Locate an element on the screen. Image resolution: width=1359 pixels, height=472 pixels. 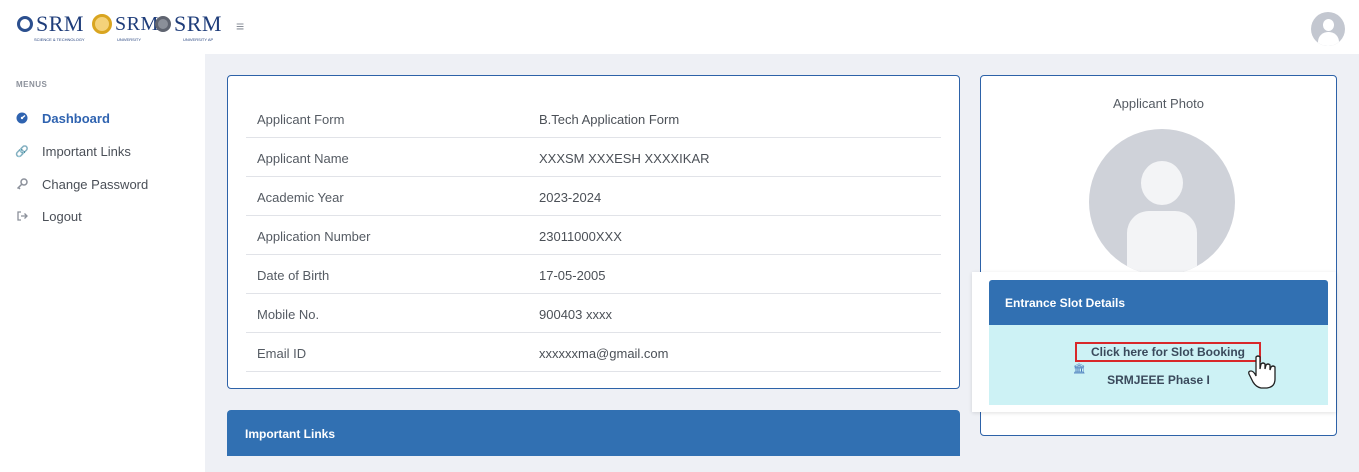
srm-logo-2-text: SRM is located at coordinates (137, 24).